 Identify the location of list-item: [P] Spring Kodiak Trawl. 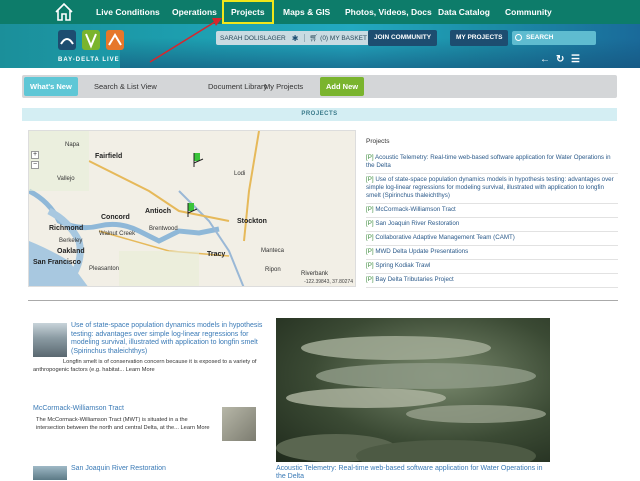
(492, 267).